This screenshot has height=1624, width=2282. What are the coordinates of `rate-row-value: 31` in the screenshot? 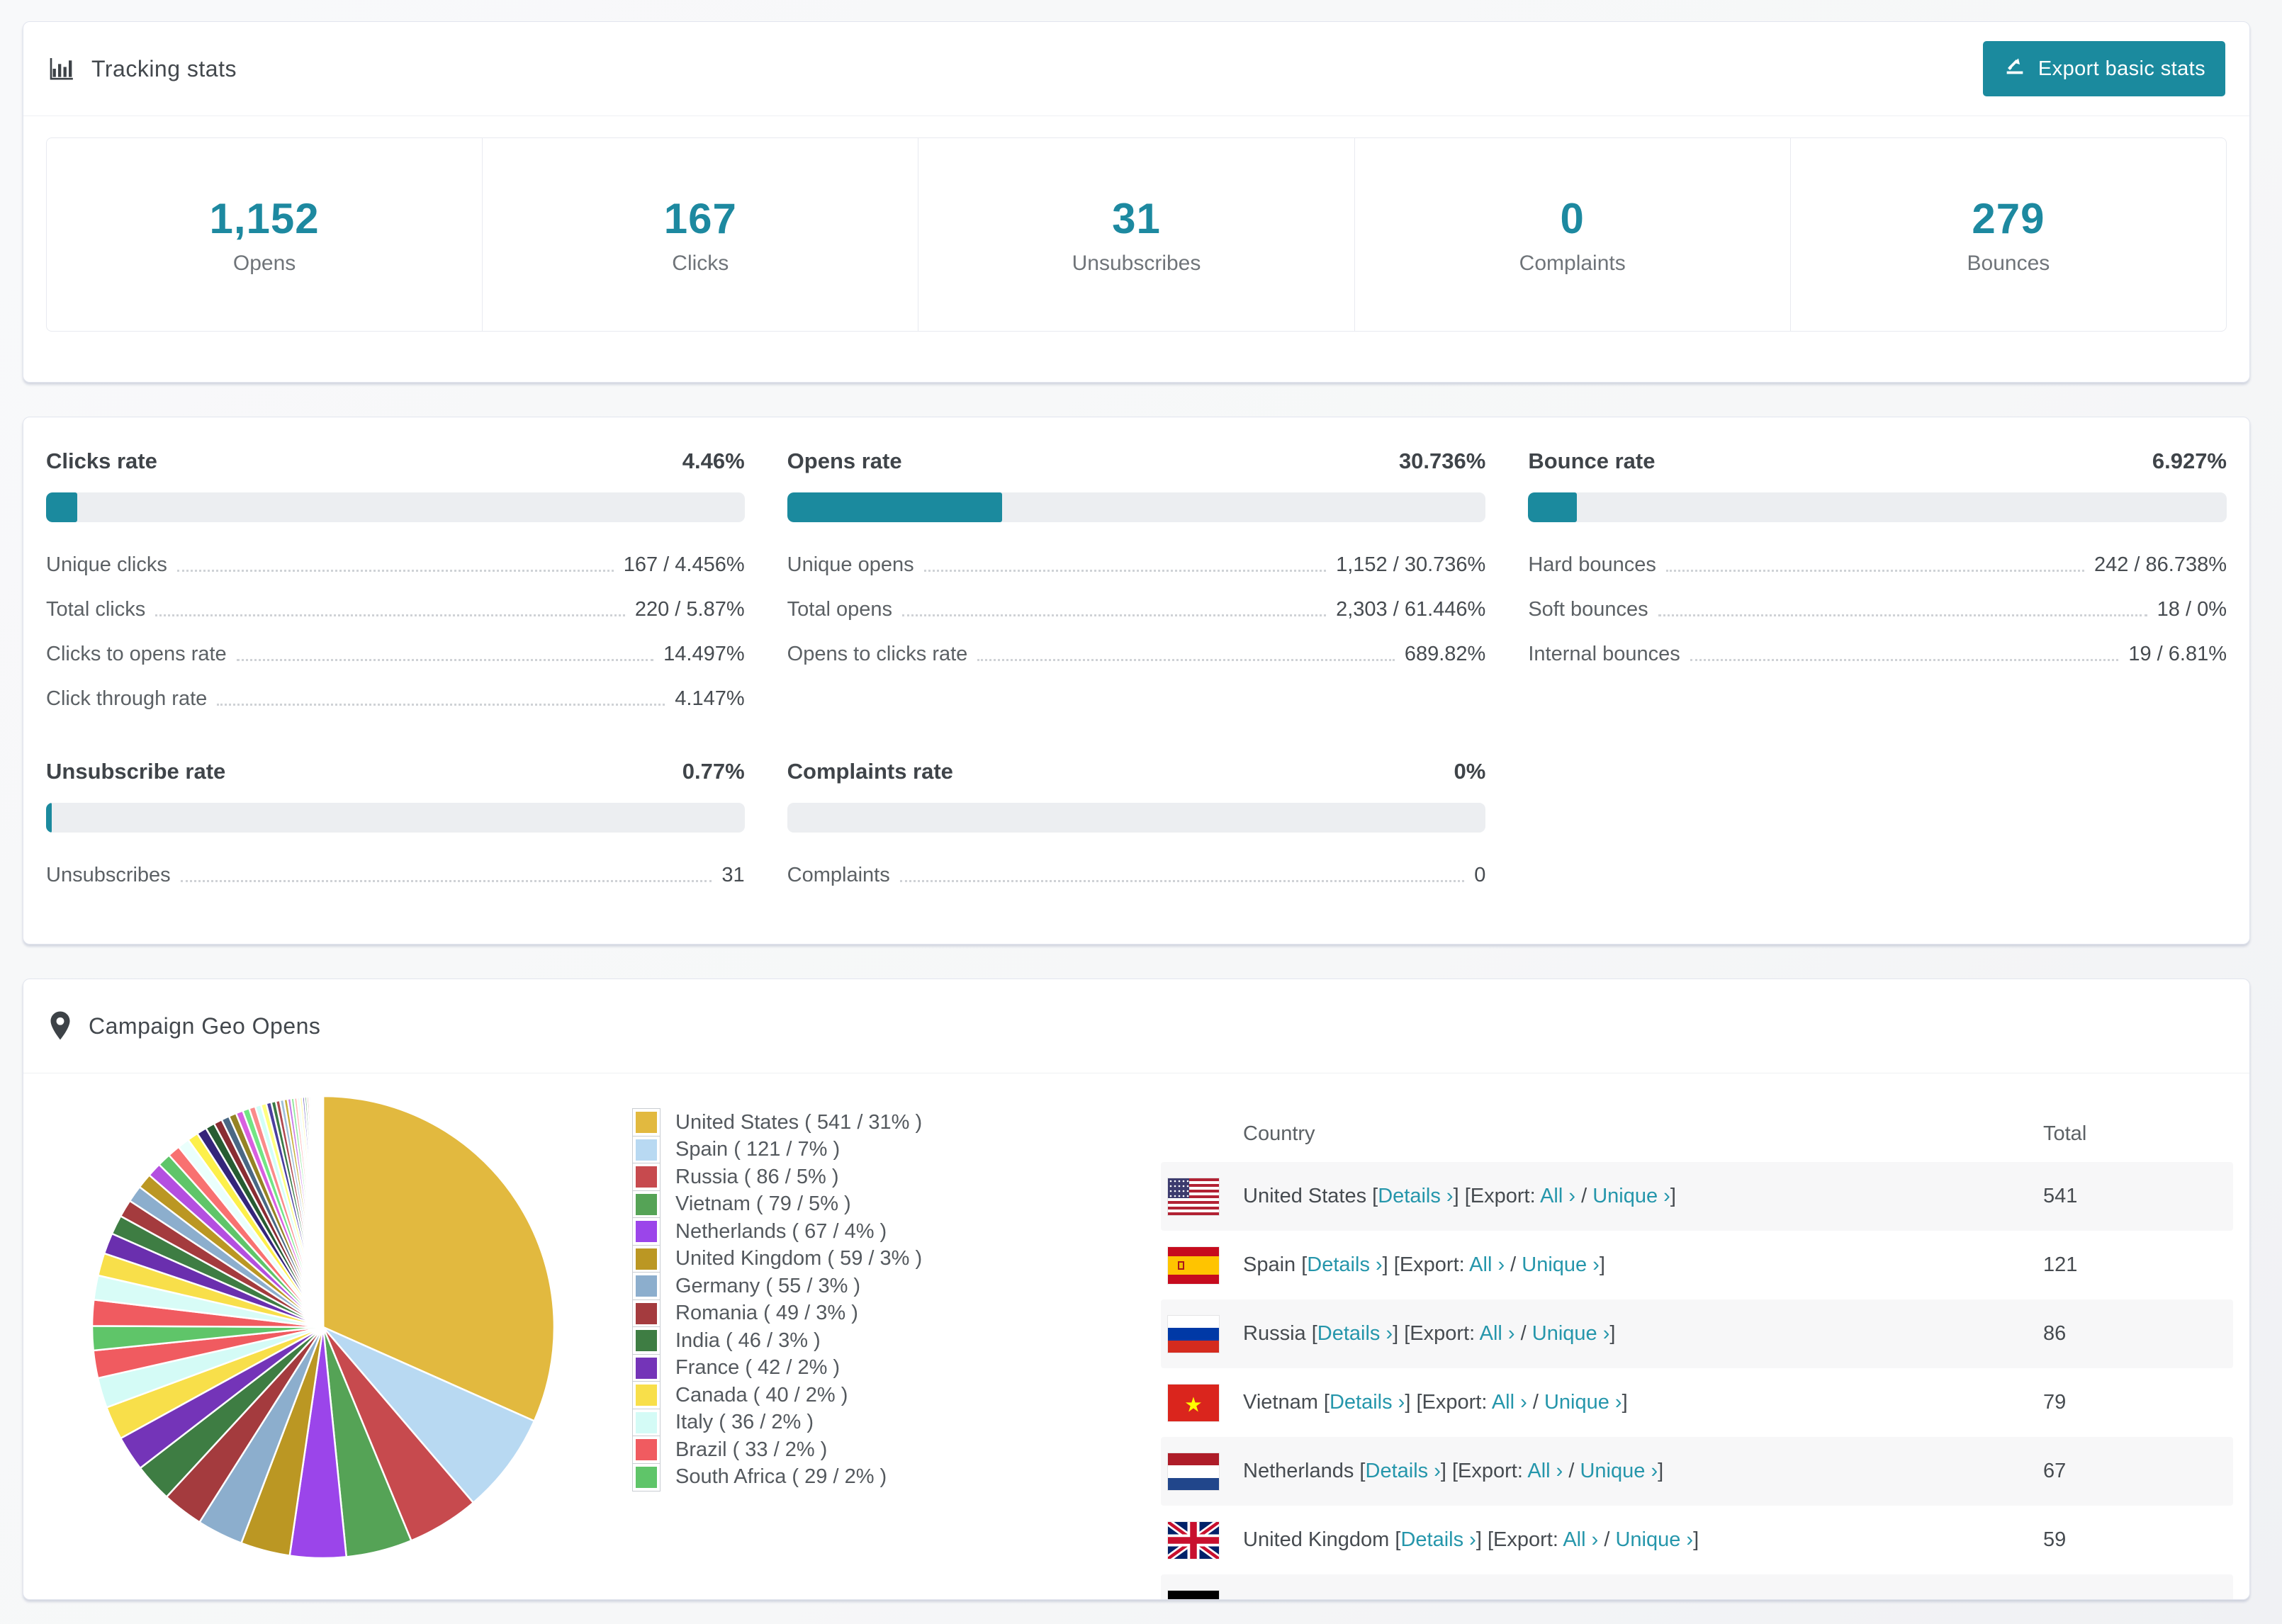 It's located at (733, 875).